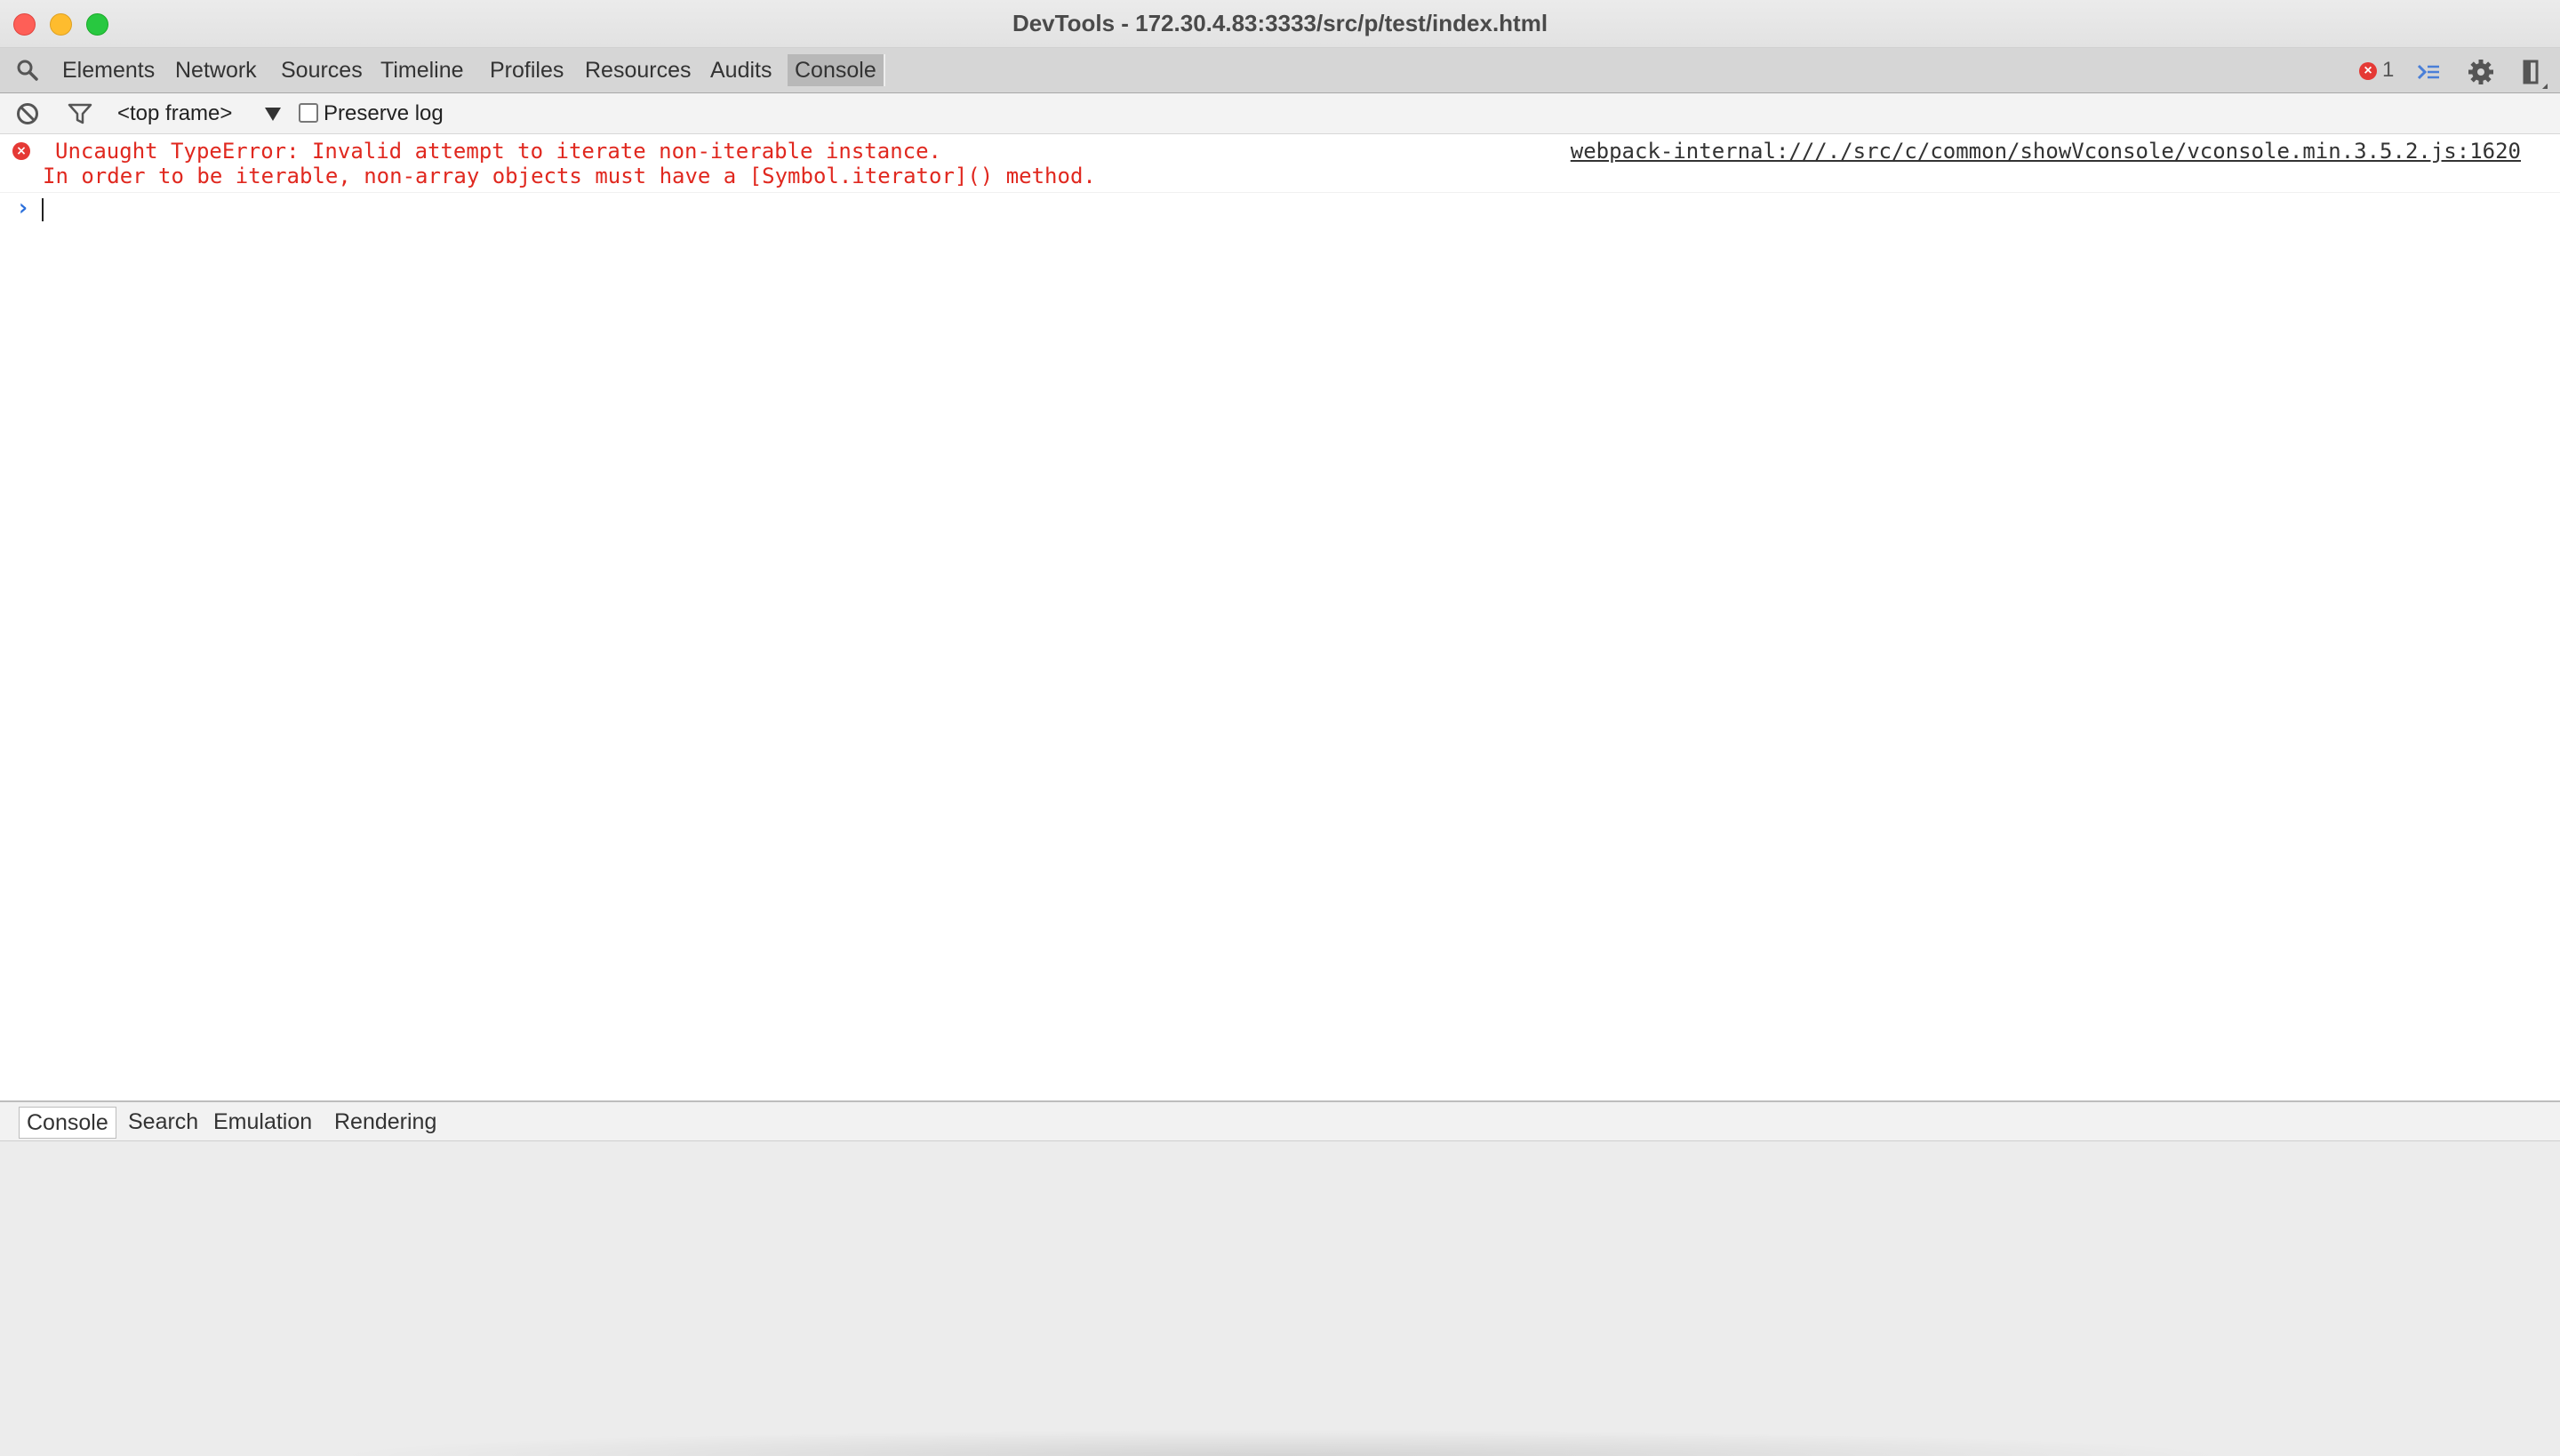  I want to click on drawer-tab-search: Search, so click(163, 1123).